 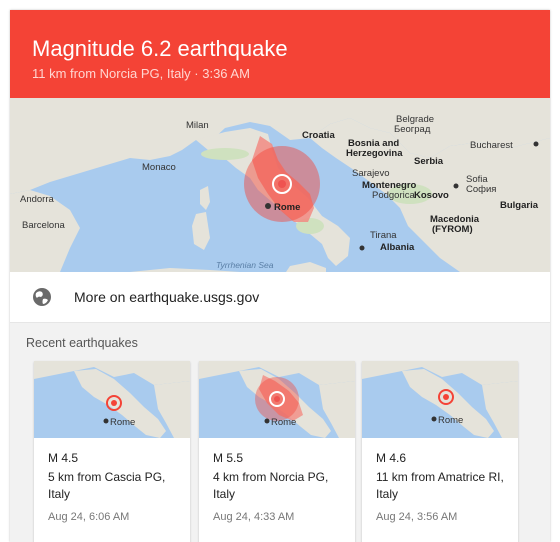 What do you see at coordinates (228, 458) in the screenshot?
I see `recent-earthquake-magnitude: M 5.5` at bounding box center [228, 458].